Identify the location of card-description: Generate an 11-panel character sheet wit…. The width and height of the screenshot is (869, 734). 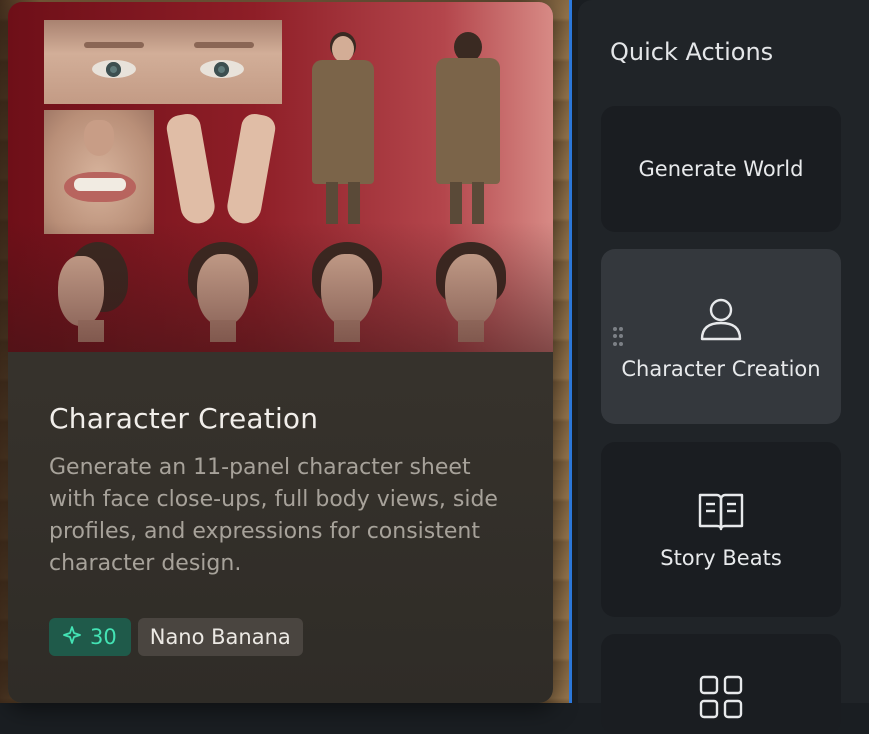
(273, 515).